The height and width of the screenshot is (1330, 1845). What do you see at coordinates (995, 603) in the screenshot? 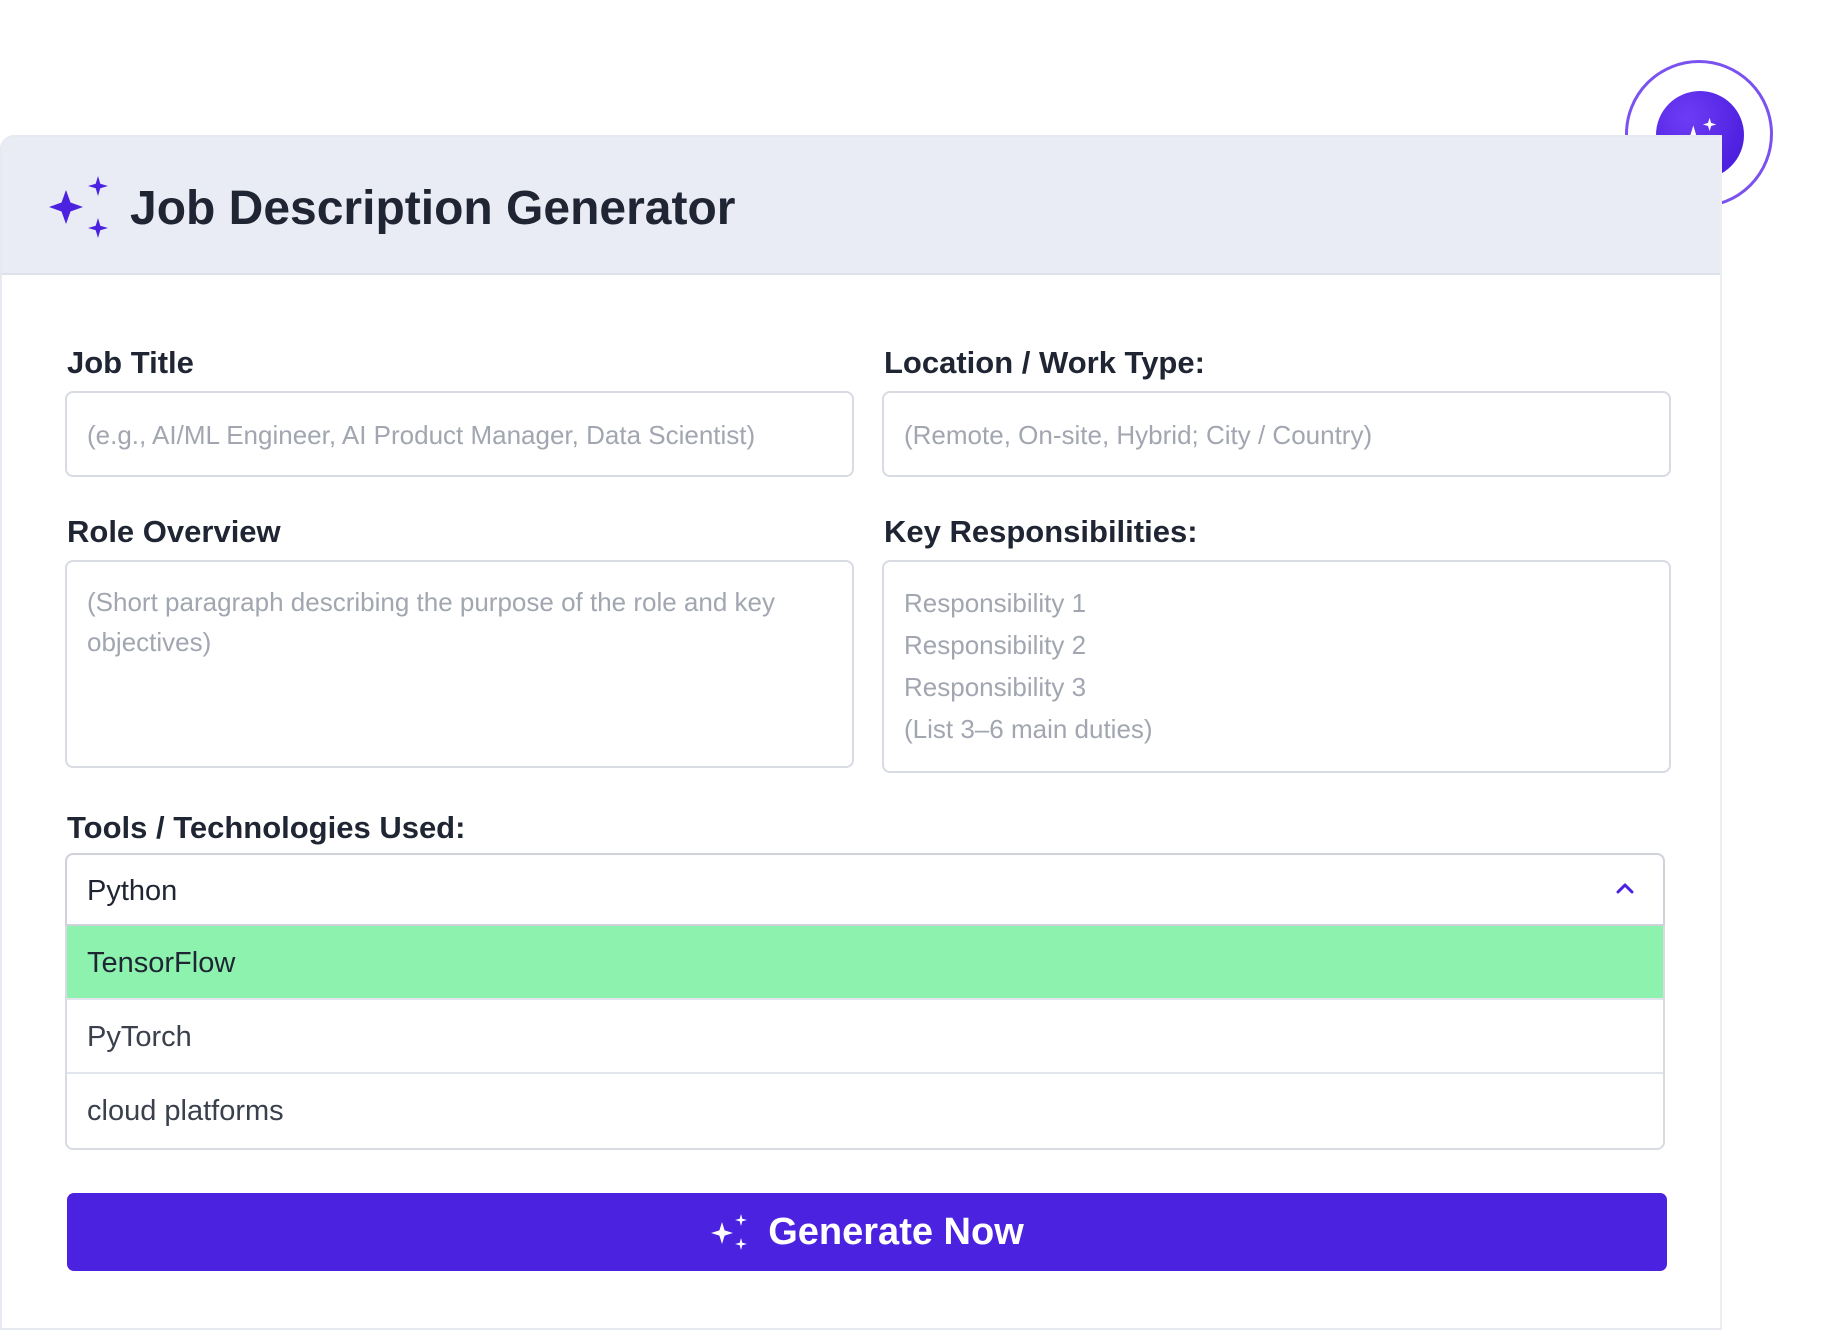
I see `responsibilities-placeholder-line: Responsibility 1` at bounding box center [995, 603].